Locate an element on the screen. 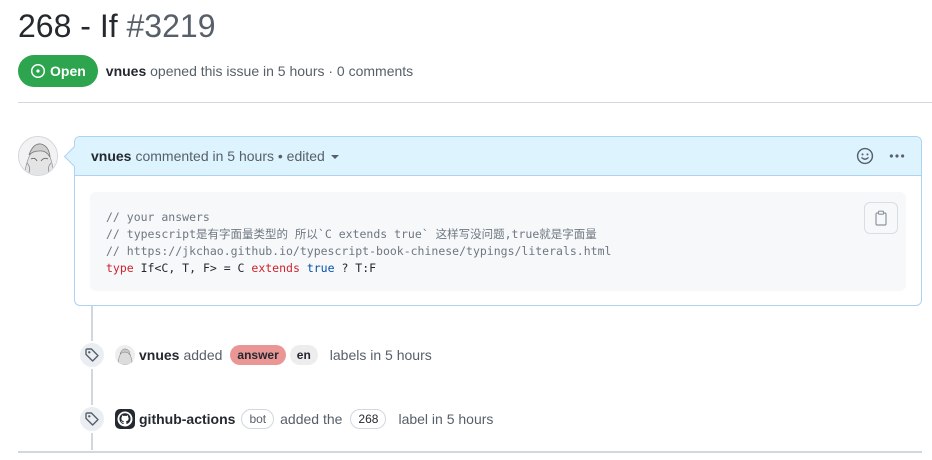  state-badge: Open is located at coordinates (58, 71).